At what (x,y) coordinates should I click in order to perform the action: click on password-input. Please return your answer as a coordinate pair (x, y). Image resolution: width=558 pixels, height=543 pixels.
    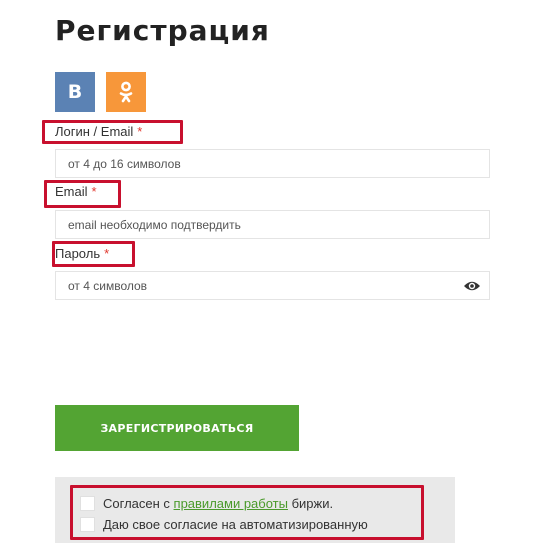
    Looking at the image, I should click on (251, 285).